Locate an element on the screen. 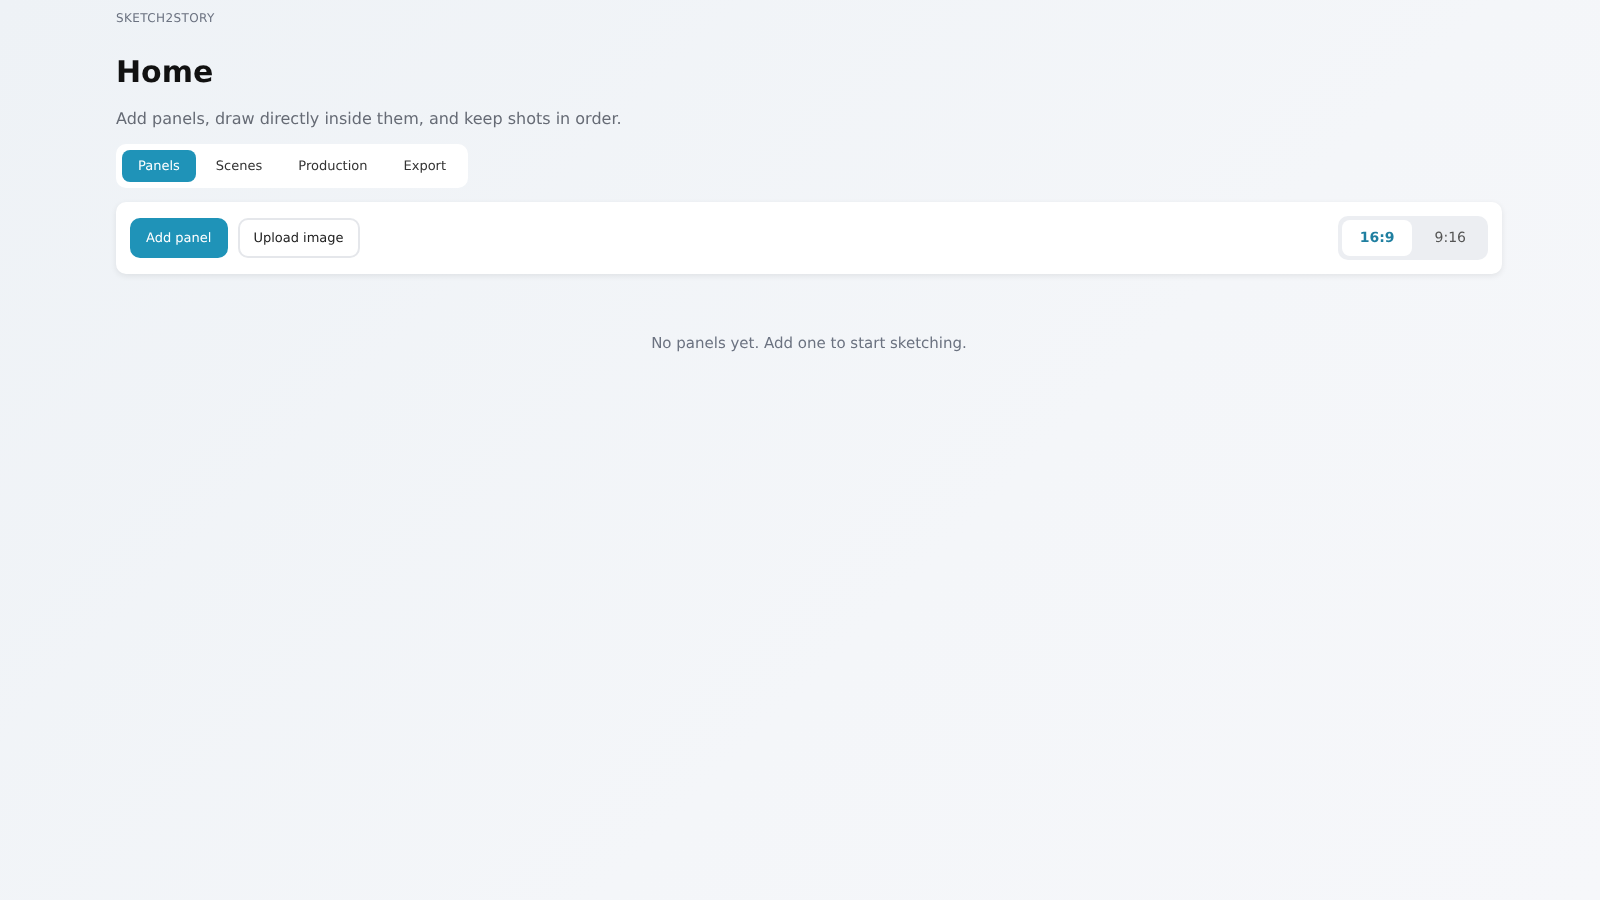 This screenshot has height=900, width=1600. page-title: Home is located at coordinates (166, 72).